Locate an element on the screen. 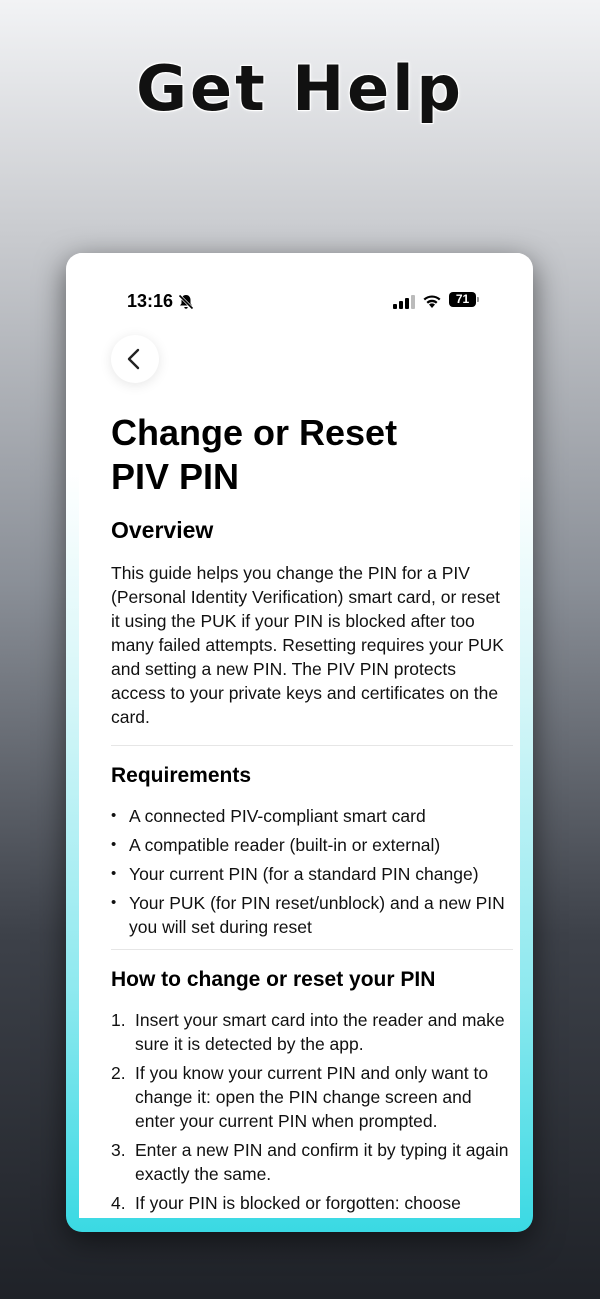  promo-headline: Get Help is located at coordinates (300, 88).